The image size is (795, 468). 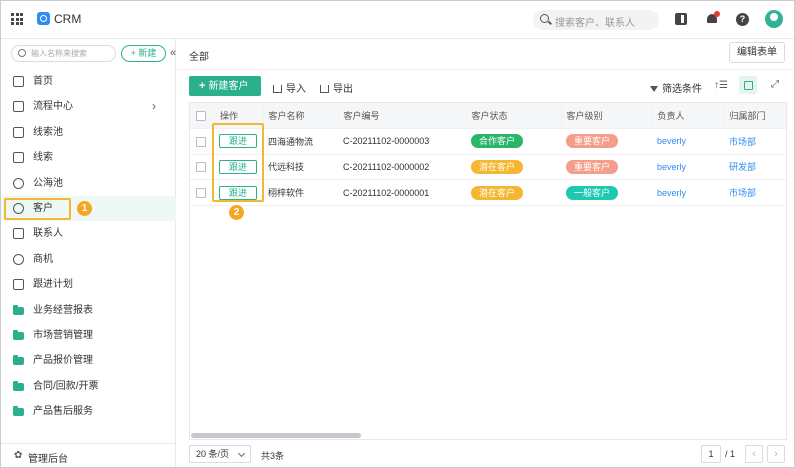 What do you see at coordinates (18, 455) in the screenshot?
I see `gear-icon: ✿` at bounding box center [18, 455].